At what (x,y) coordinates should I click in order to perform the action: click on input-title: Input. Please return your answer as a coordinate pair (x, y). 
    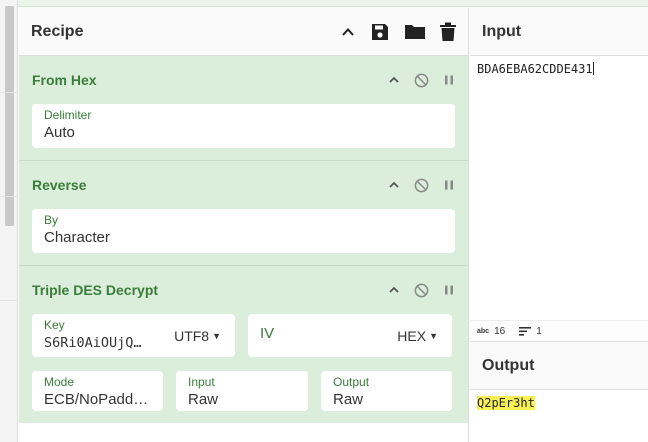
    Looking at the image, I should click on (502, 31).